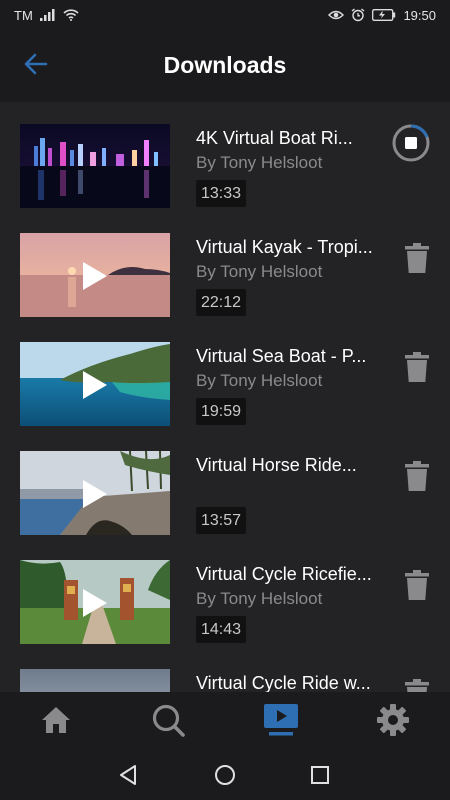  I want to click on status-bar: TM 19:50, so click(225, 15).